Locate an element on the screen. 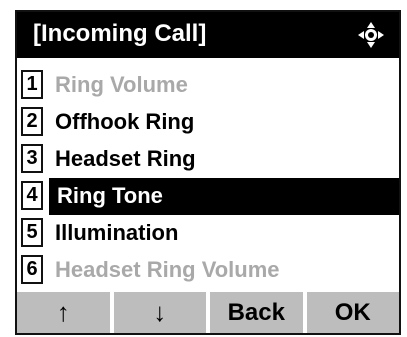  menu-item-label: Ring Volume is located at coordinates (121, 84).